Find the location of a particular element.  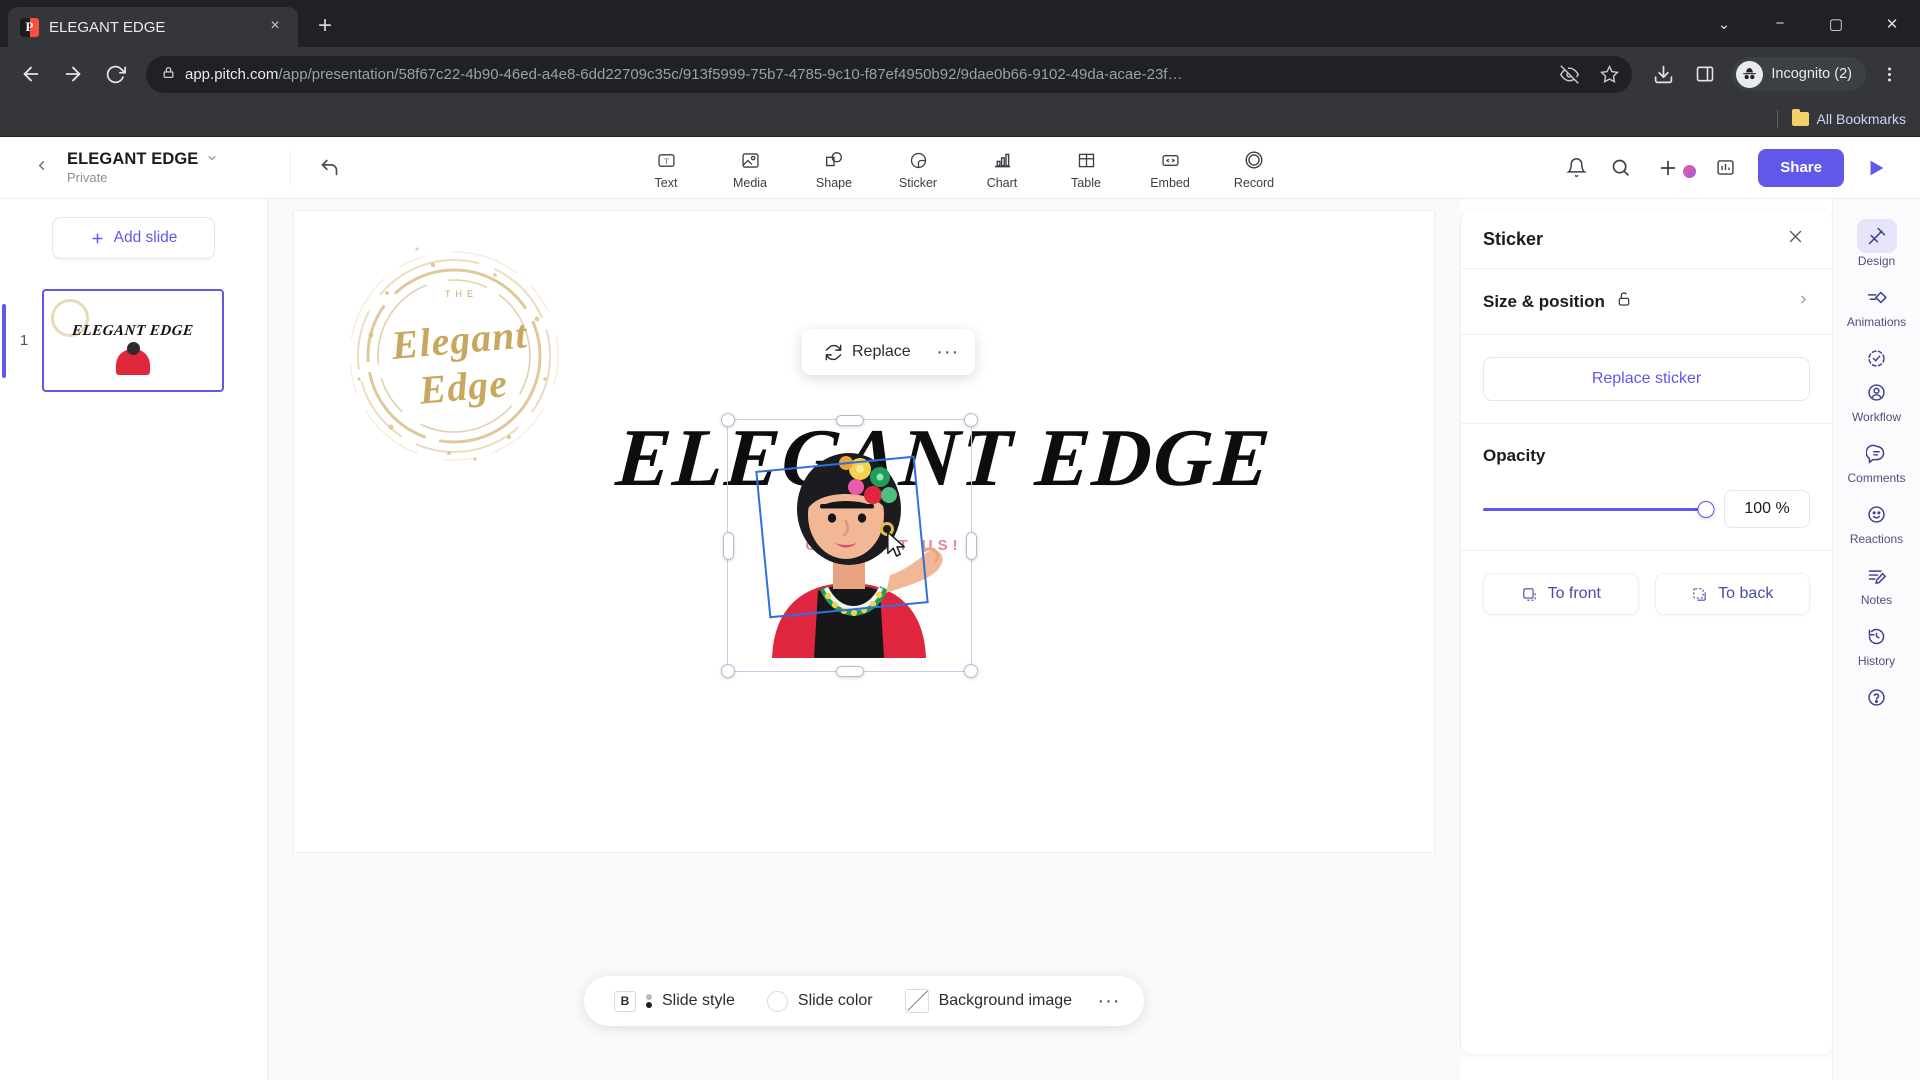

tool-text: T Text is located at coordinates (666, 167).